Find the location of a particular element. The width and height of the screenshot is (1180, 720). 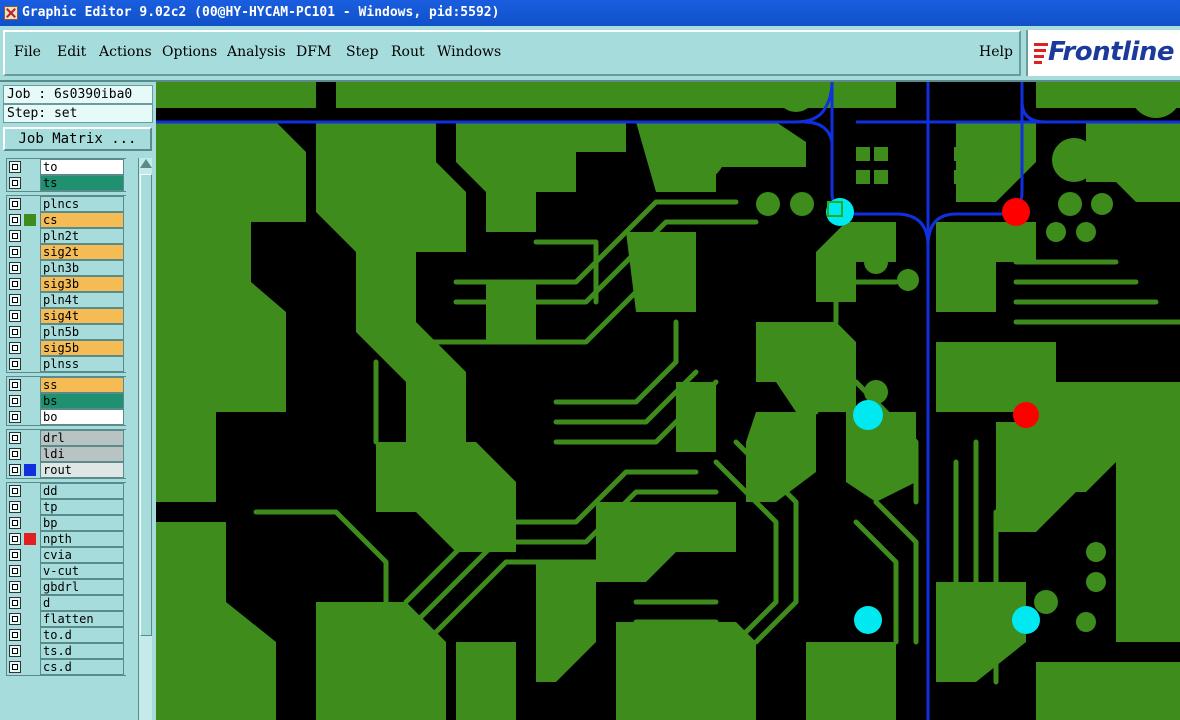

menu-analysis: Analysis is located at coordinates (256, 52).